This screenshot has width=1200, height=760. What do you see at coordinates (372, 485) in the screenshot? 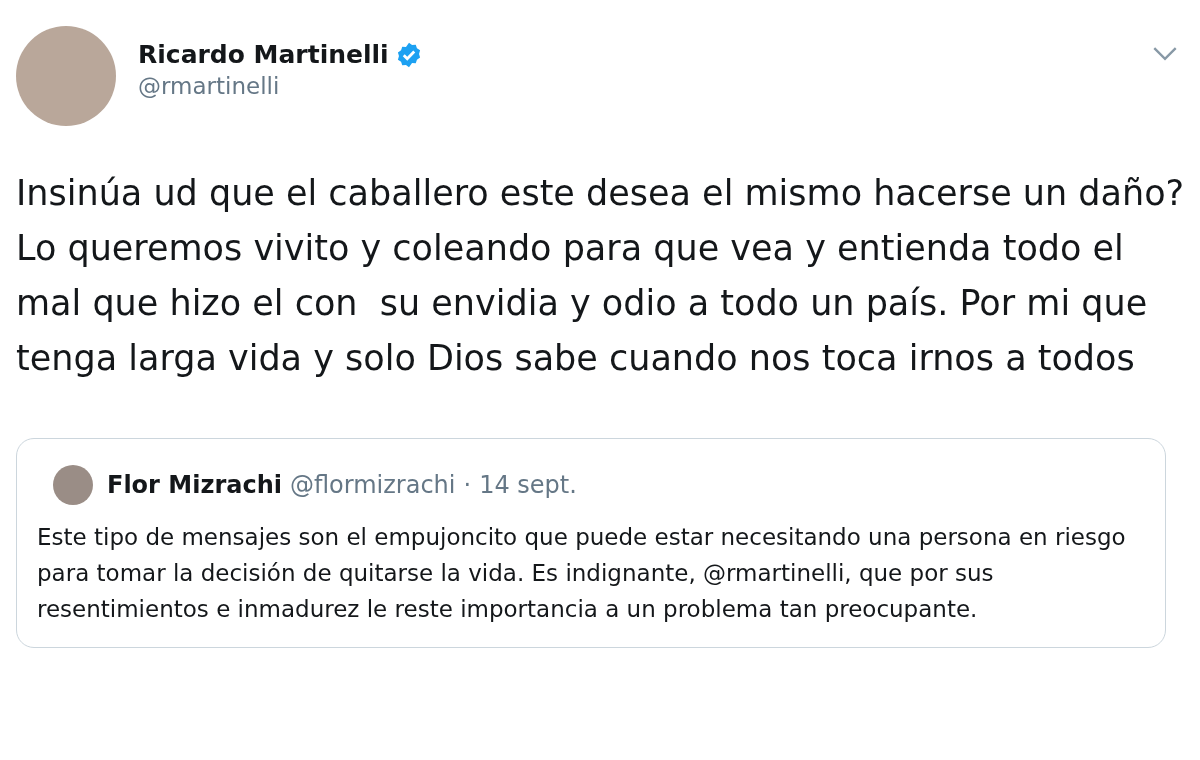
I see `quoted-author-handle: @flormizrachi` at bounding box center [372, 485].